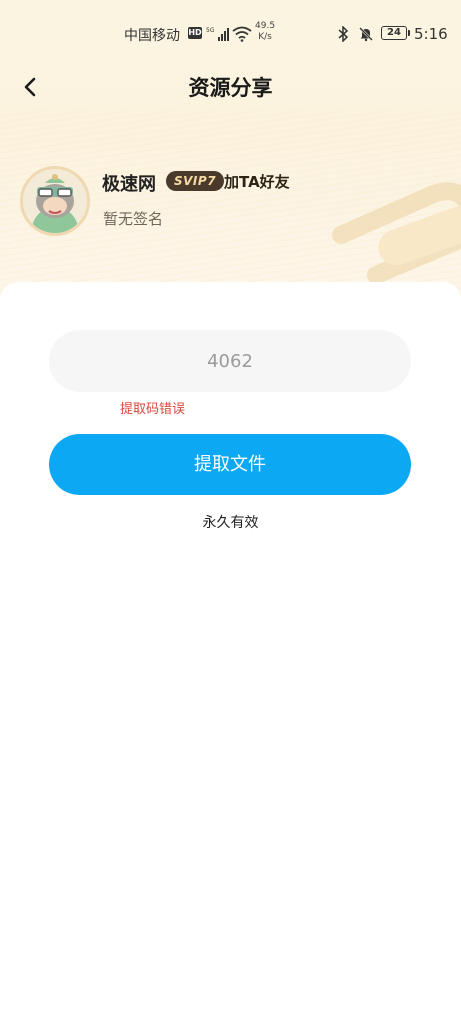  What do you see at coordinates (230, 88) in the screenshot?
I see `page-title: 资源分享` at bounding box center [230, 88].